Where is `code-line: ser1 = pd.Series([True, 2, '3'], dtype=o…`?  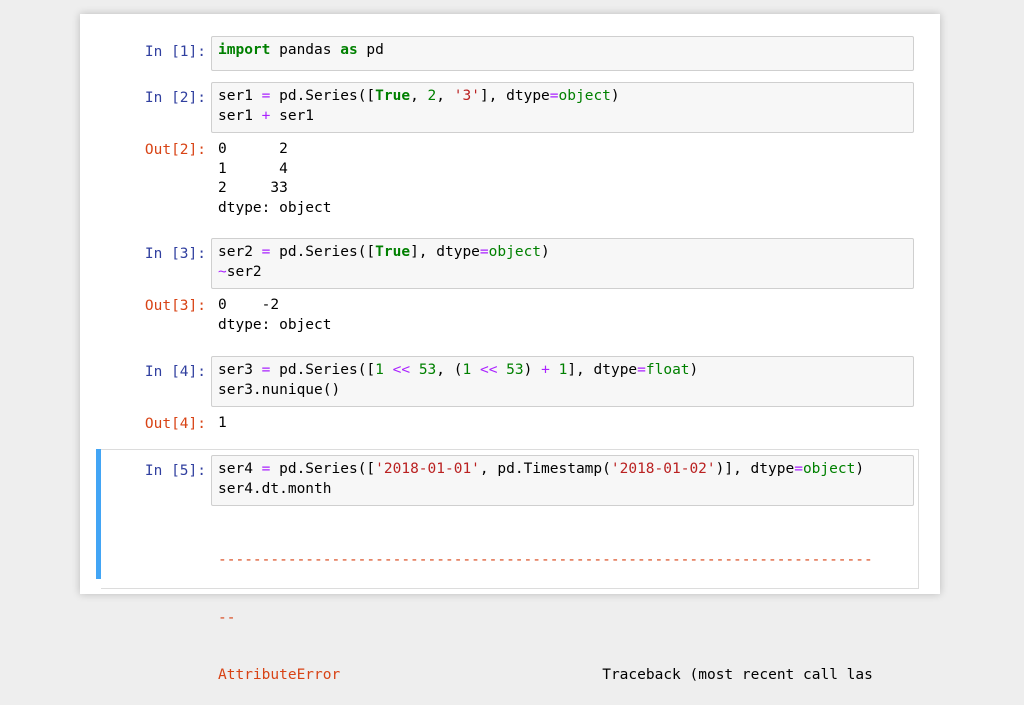 code-line: ser1 = pd.Series([True, 2, '3'], dtype=o… is located at coordinates (562, 97).